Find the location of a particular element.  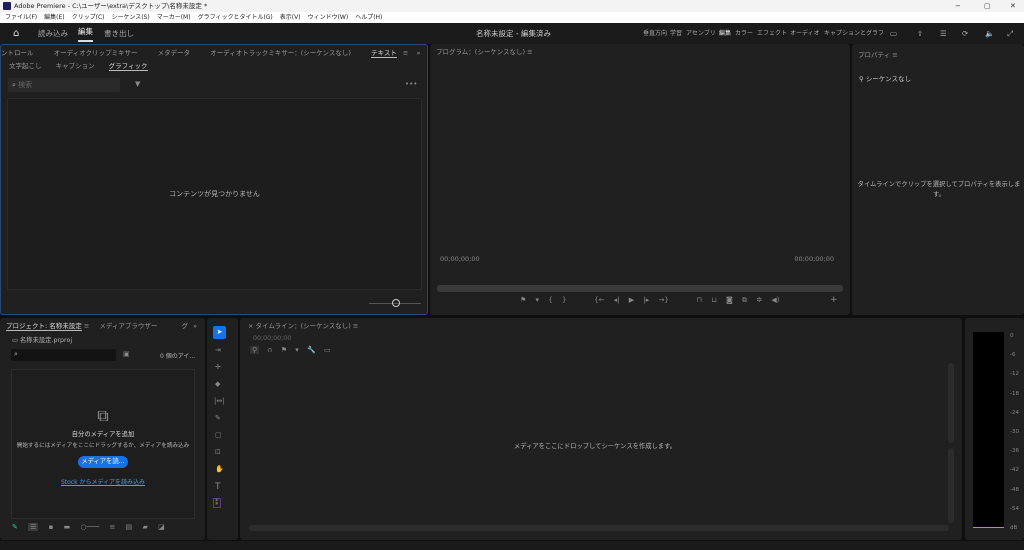

tab-metadata: メタデータ is located at coordinates (174, 53).